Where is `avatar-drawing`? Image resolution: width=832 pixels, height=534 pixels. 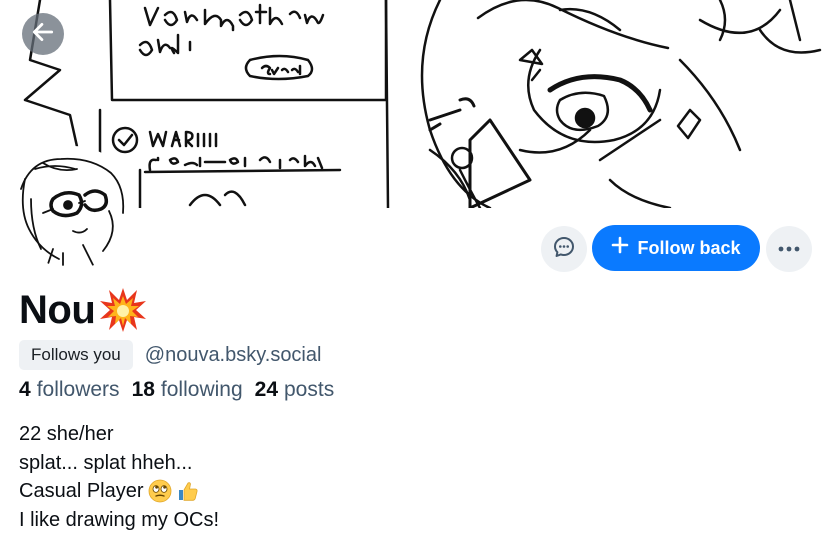 avatar-drawing is located at coordinates (72, 212).